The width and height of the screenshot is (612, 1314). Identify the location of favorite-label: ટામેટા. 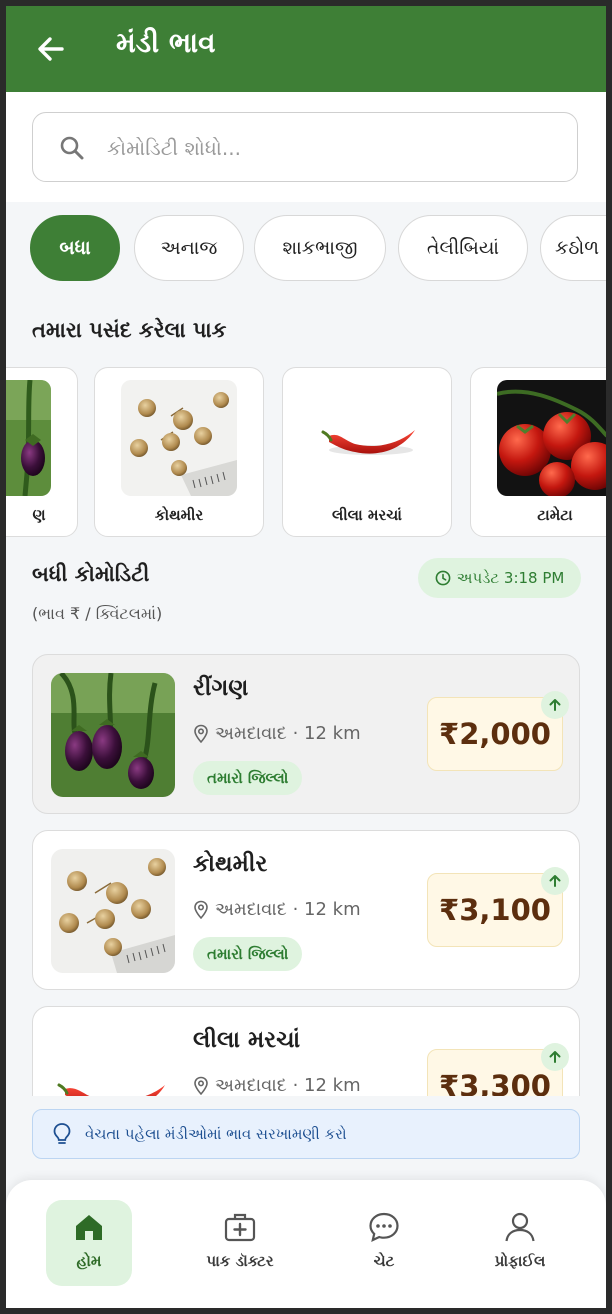
(555, 515).